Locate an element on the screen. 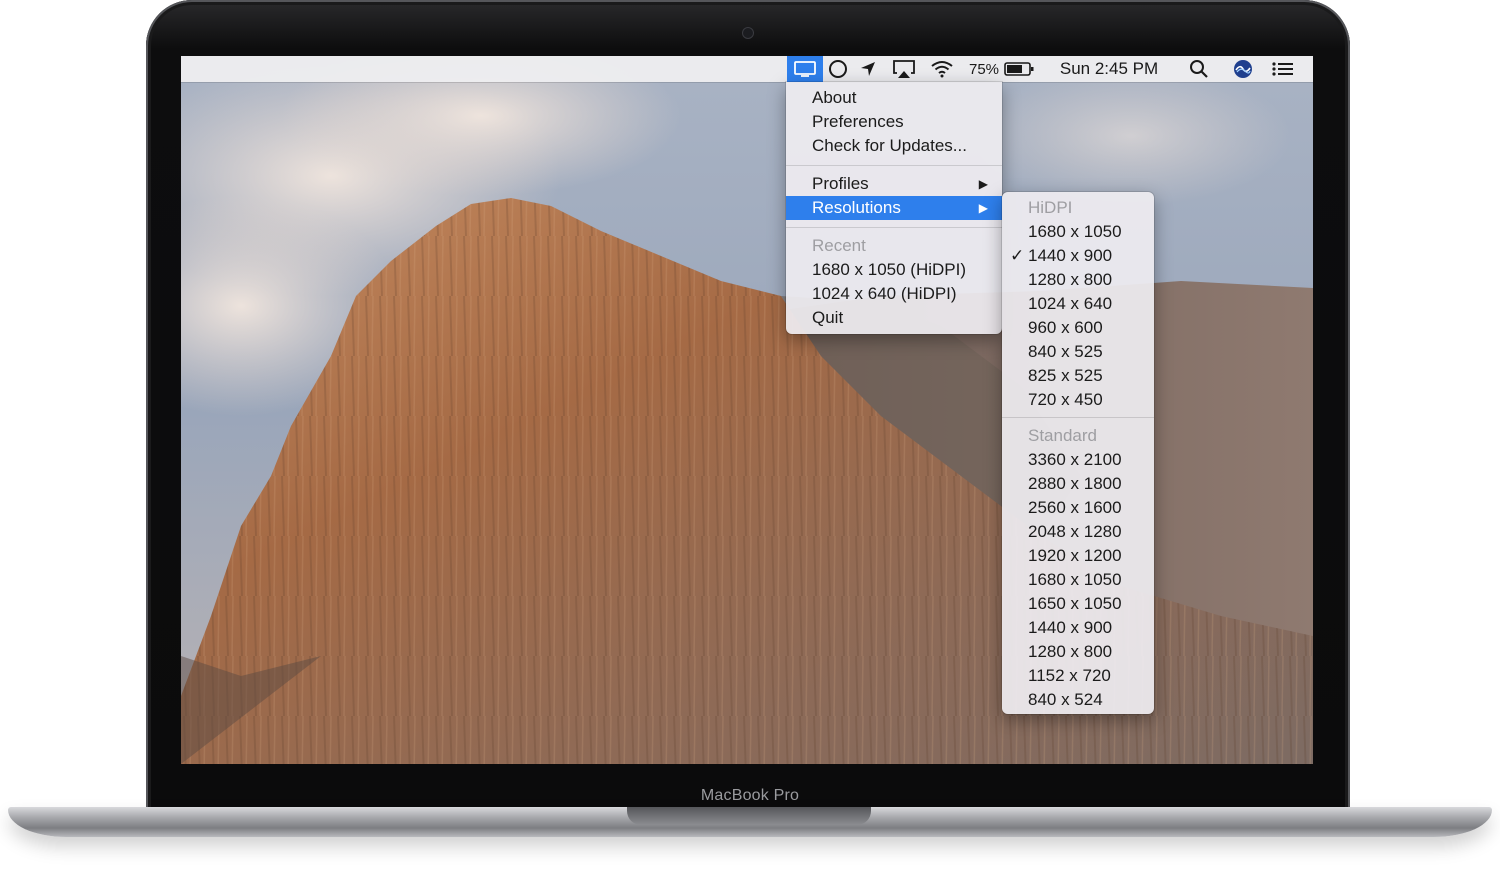 Image resolution: width=1500 pixels, height=873 pixels. resolution-label: 1440 x 900 is located at coordinates (1070, 255).